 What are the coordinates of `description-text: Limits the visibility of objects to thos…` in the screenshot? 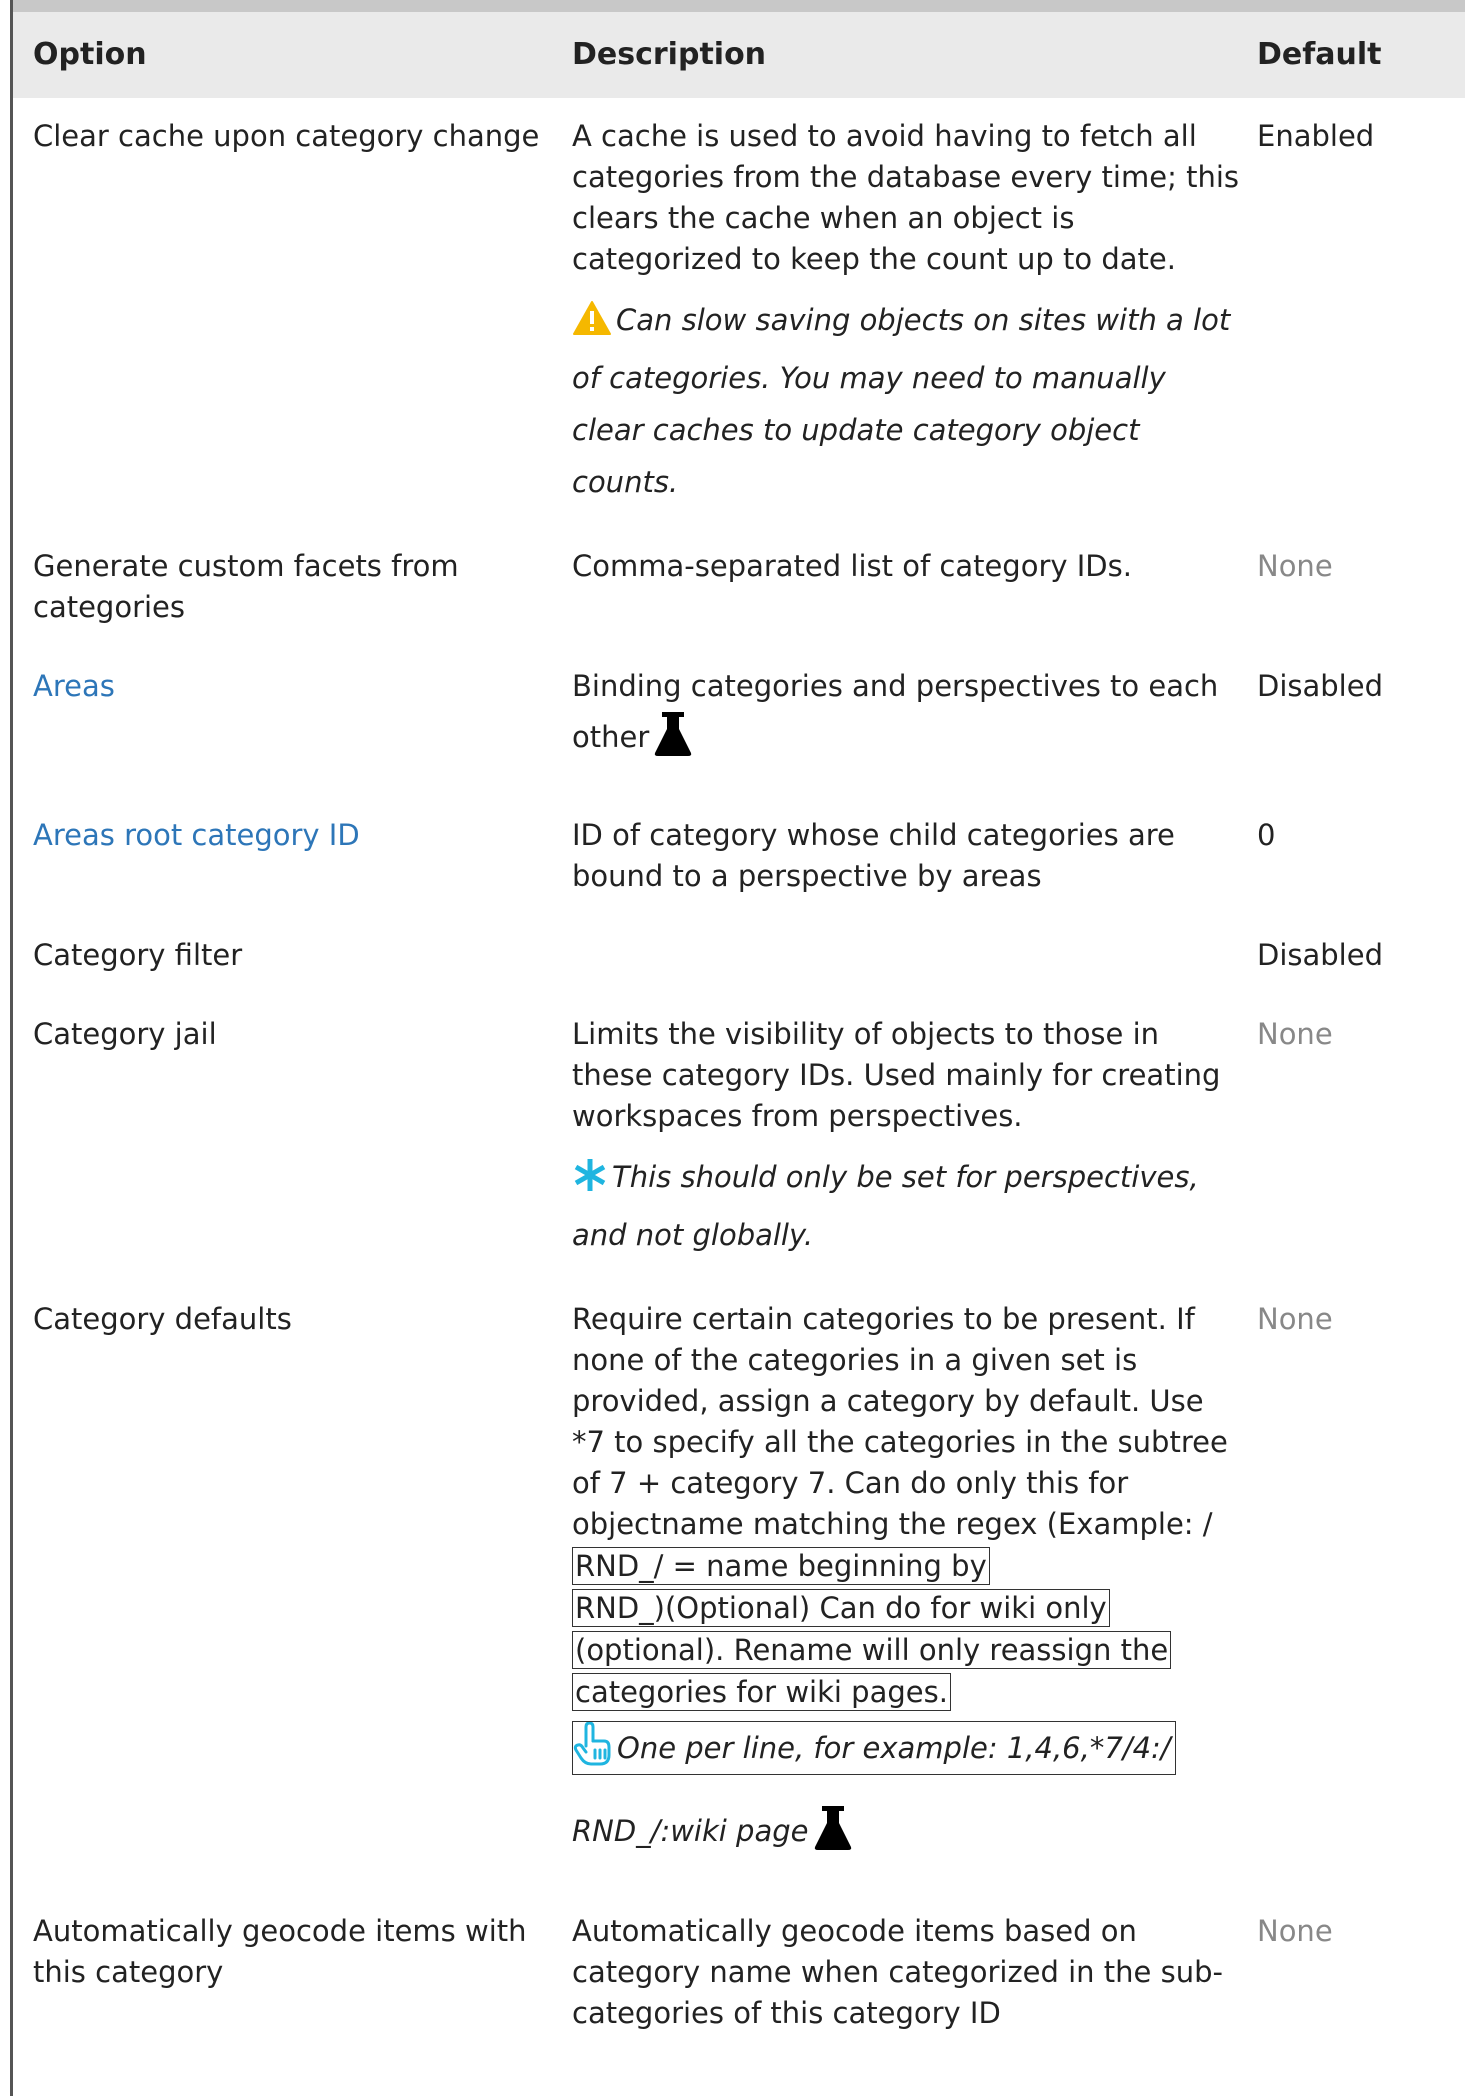 It's located at (896, 1075).